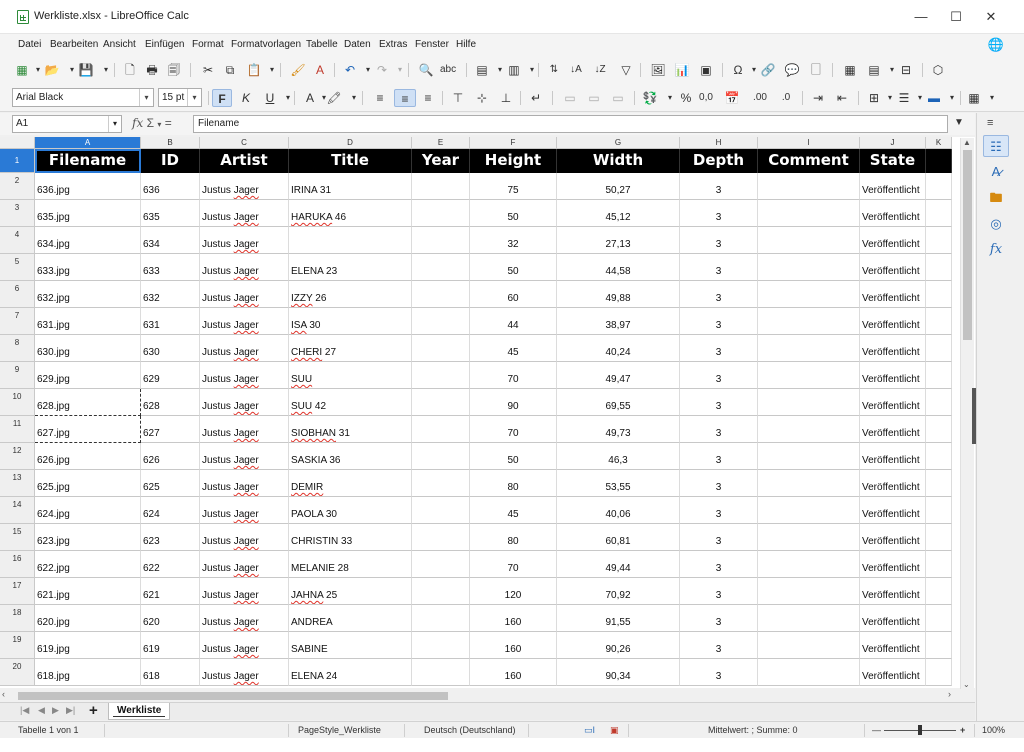 The height and width of the screenshot is (752, 1024). What do you see at coordinates (3, 694) in the screenshot?
I see `scroll-left-icon: ‹` at bounding box center [3, 694].